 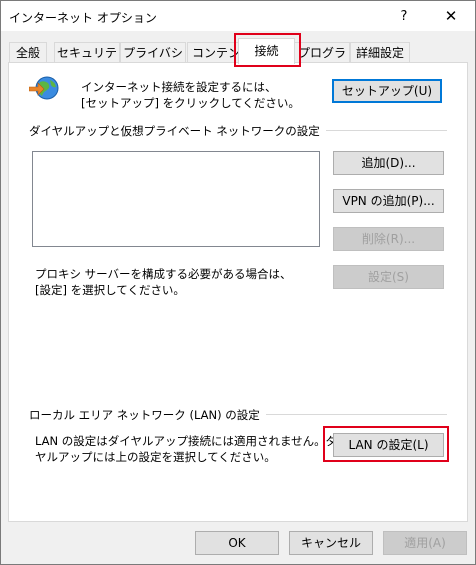 I want to click on settings-button: 設定(S), so click(x=388, y=277).